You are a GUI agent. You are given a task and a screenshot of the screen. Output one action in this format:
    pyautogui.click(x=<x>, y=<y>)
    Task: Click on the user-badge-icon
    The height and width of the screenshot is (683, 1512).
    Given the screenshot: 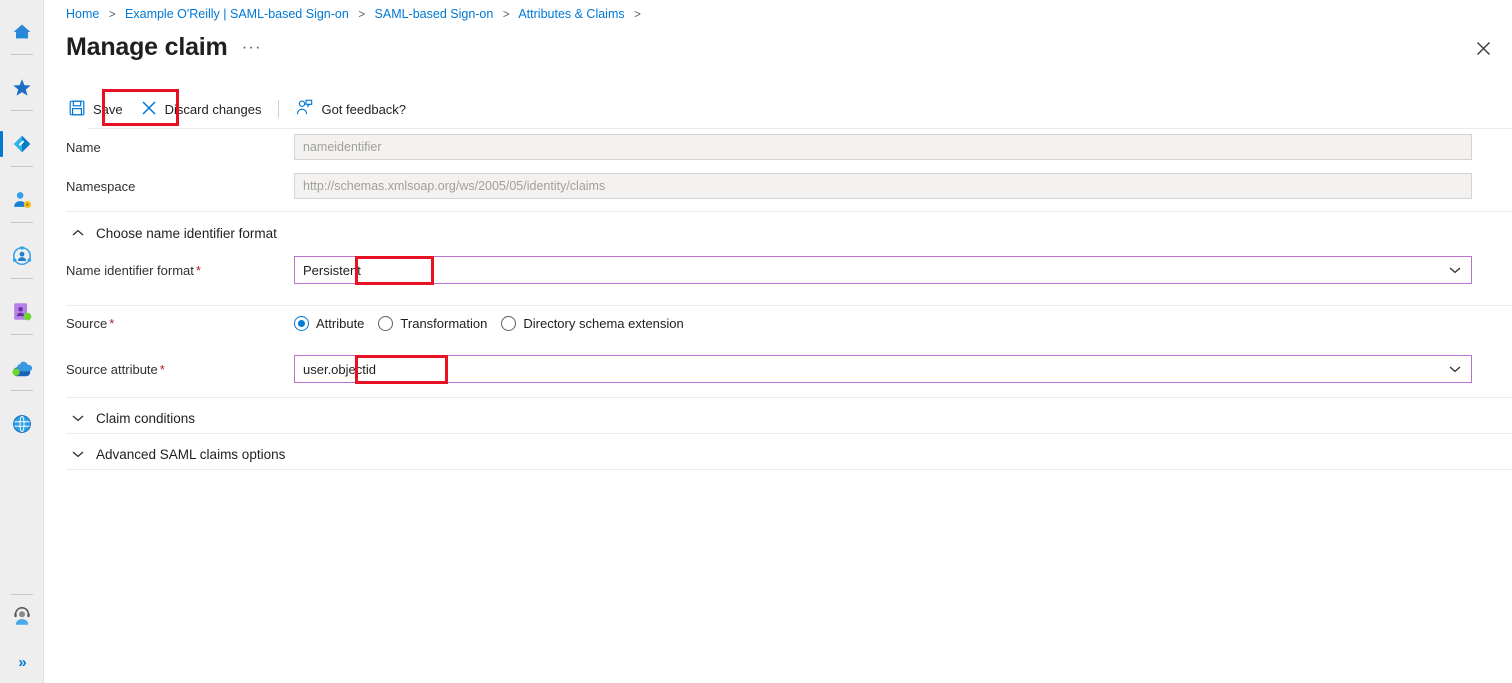 What is the action you would take?
    pyautogui.click(x=22, y=200)
    